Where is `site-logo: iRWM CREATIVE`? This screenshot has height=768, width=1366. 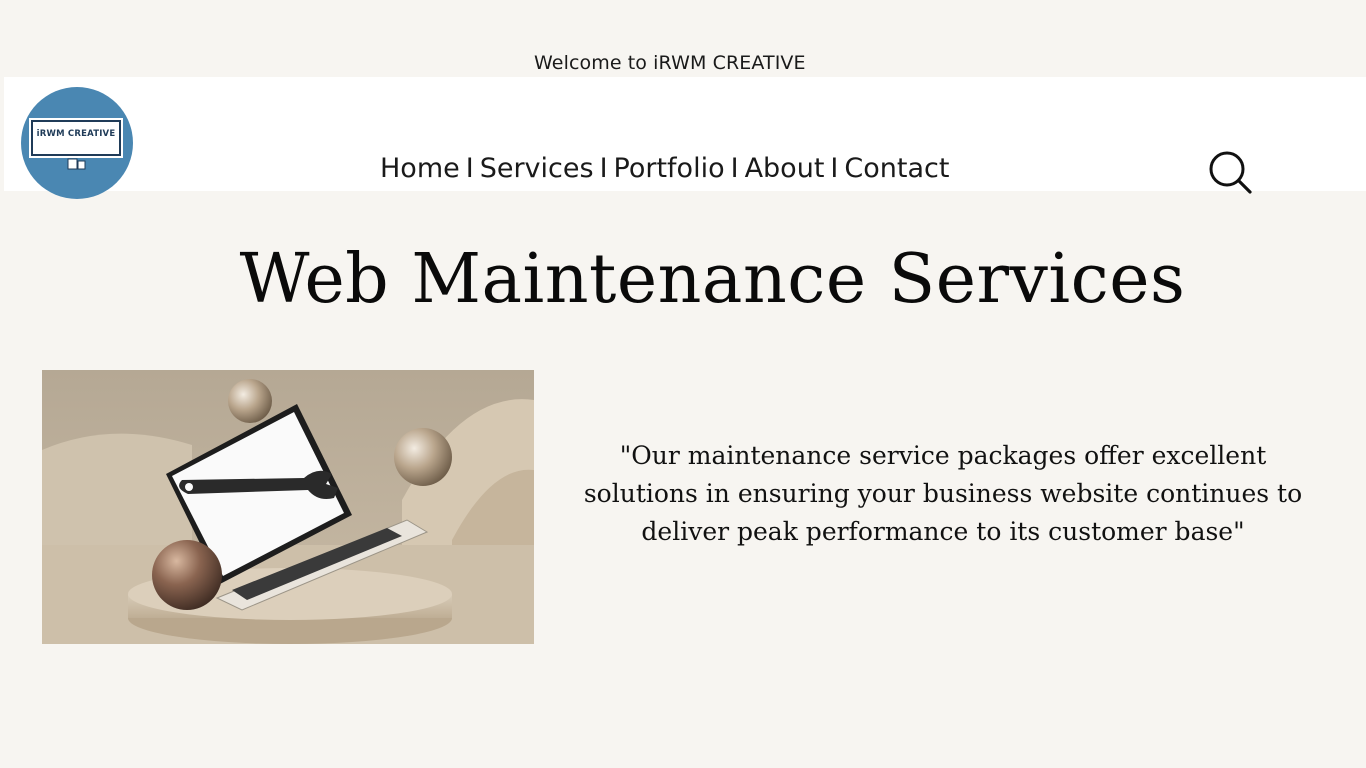 site-logo: iRWM CREATIVE is located at coordinates (77, 143).